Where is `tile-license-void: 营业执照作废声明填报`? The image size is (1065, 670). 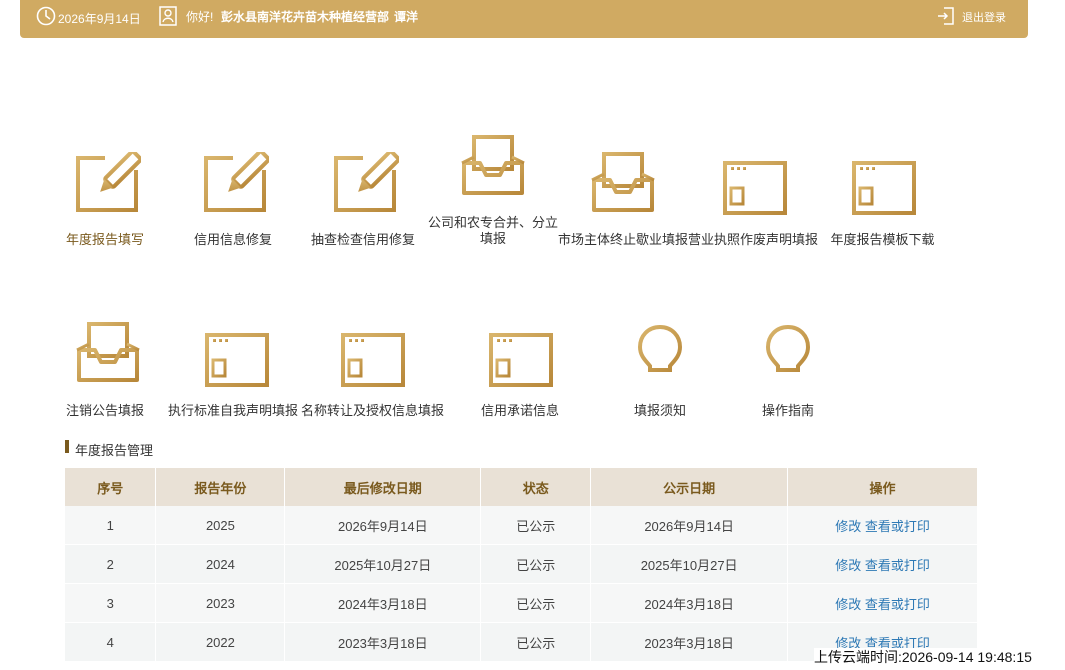 tile-license-void: 营业执照作废声明填报 is located at coordinates (753, 200).